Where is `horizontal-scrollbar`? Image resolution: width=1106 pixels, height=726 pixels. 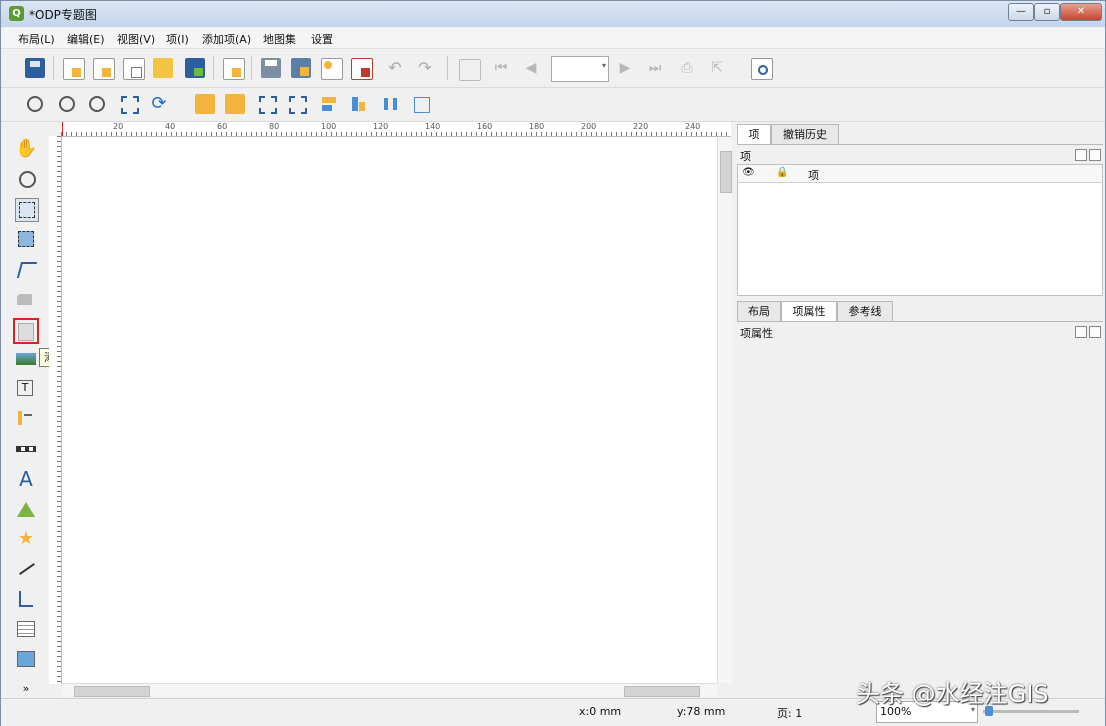 horizontal-scrollbar is located at coordinates (389, 690).